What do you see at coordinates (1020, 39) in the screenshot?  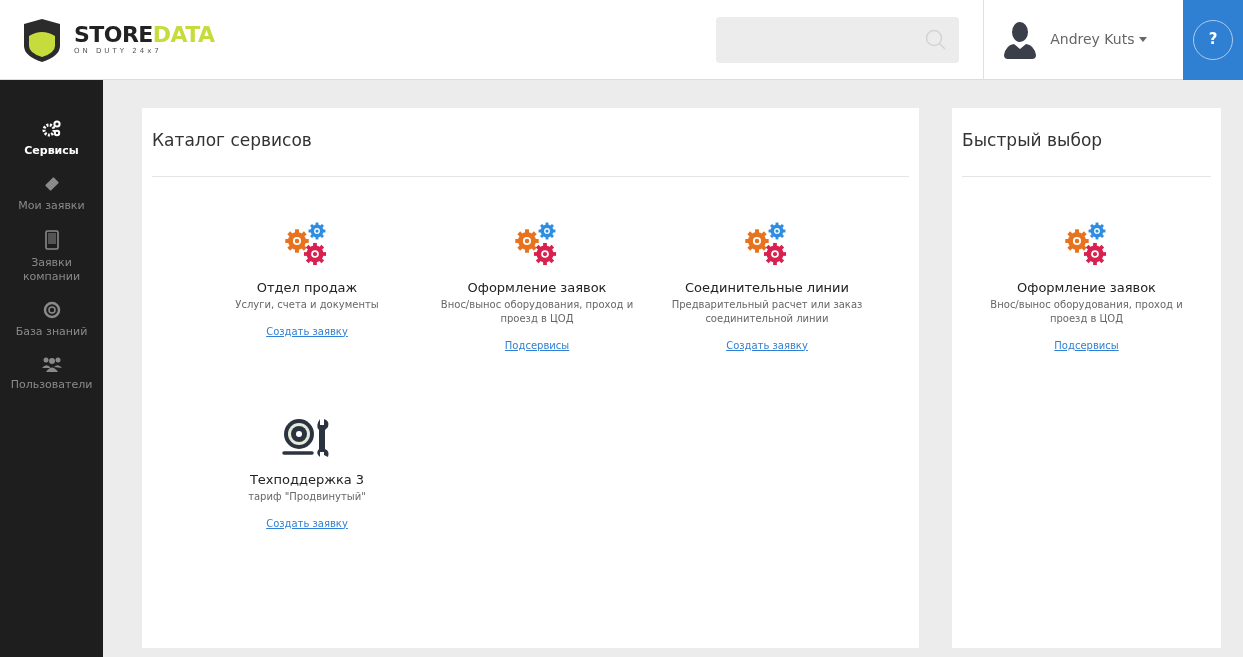 I see `user-avatar-icon` at bounding box center [1020, 39].